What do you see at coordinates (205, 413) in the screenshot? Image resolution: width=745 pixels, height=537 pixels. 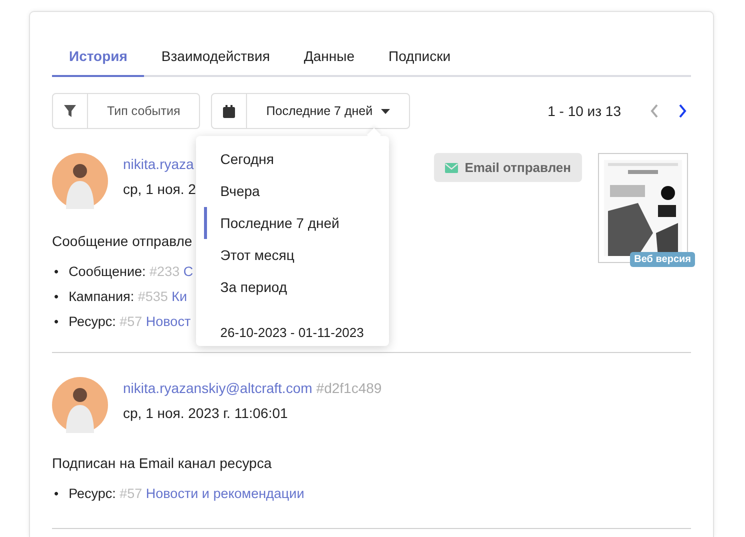 I see `event-date: ср, 1 ноя. 2023 г. 11:06:01` at bounding box center [205, 413].